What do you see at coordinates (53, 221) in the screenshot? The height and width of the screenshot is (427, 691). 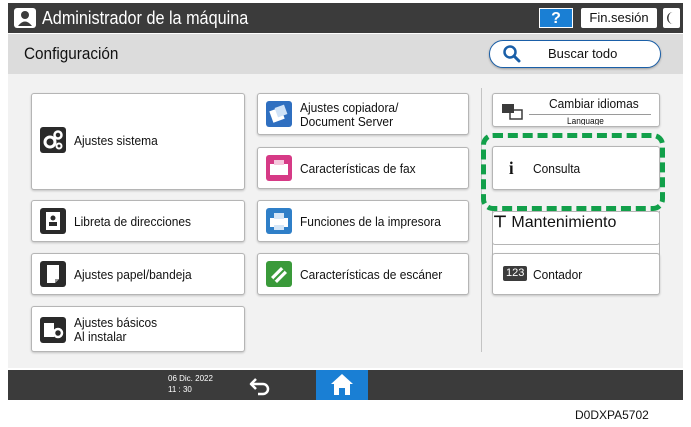 I see `address-book-icon` at bounding box center [53, 221].